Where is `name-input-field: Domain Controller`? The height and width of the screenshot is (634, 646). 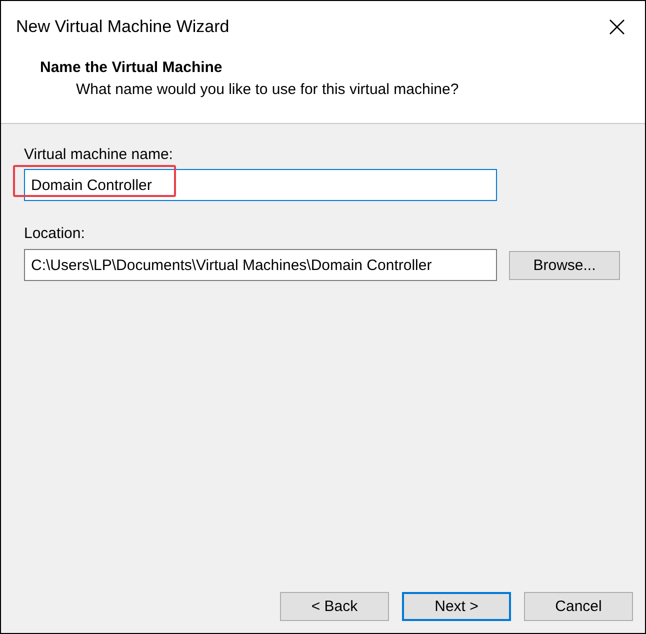 name-input-field: Domain Controller is located at coordinates (260, 185).